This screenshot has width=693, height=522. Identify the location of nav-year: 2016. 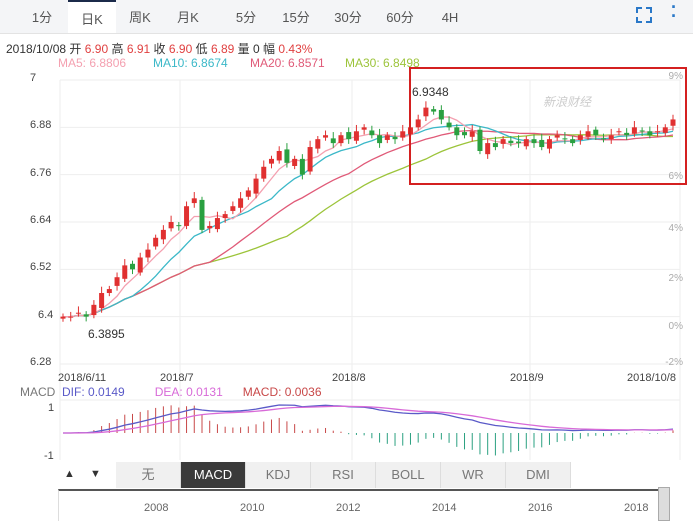
(540, 508).